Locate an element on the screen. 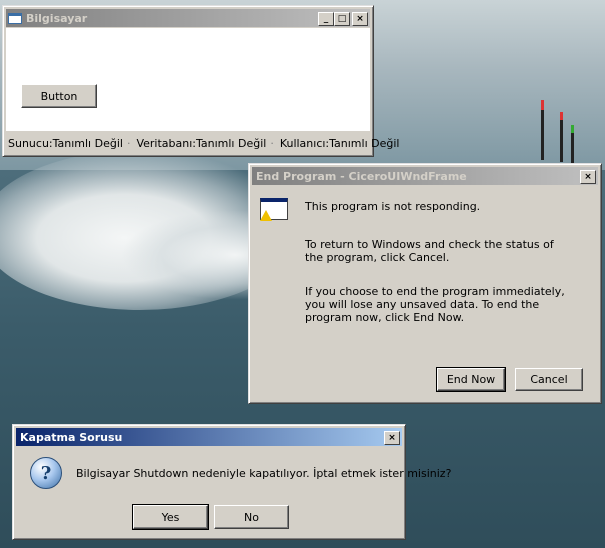 This screenshot has height=548, width=605. window-icon is located at coordinates (15, 18).